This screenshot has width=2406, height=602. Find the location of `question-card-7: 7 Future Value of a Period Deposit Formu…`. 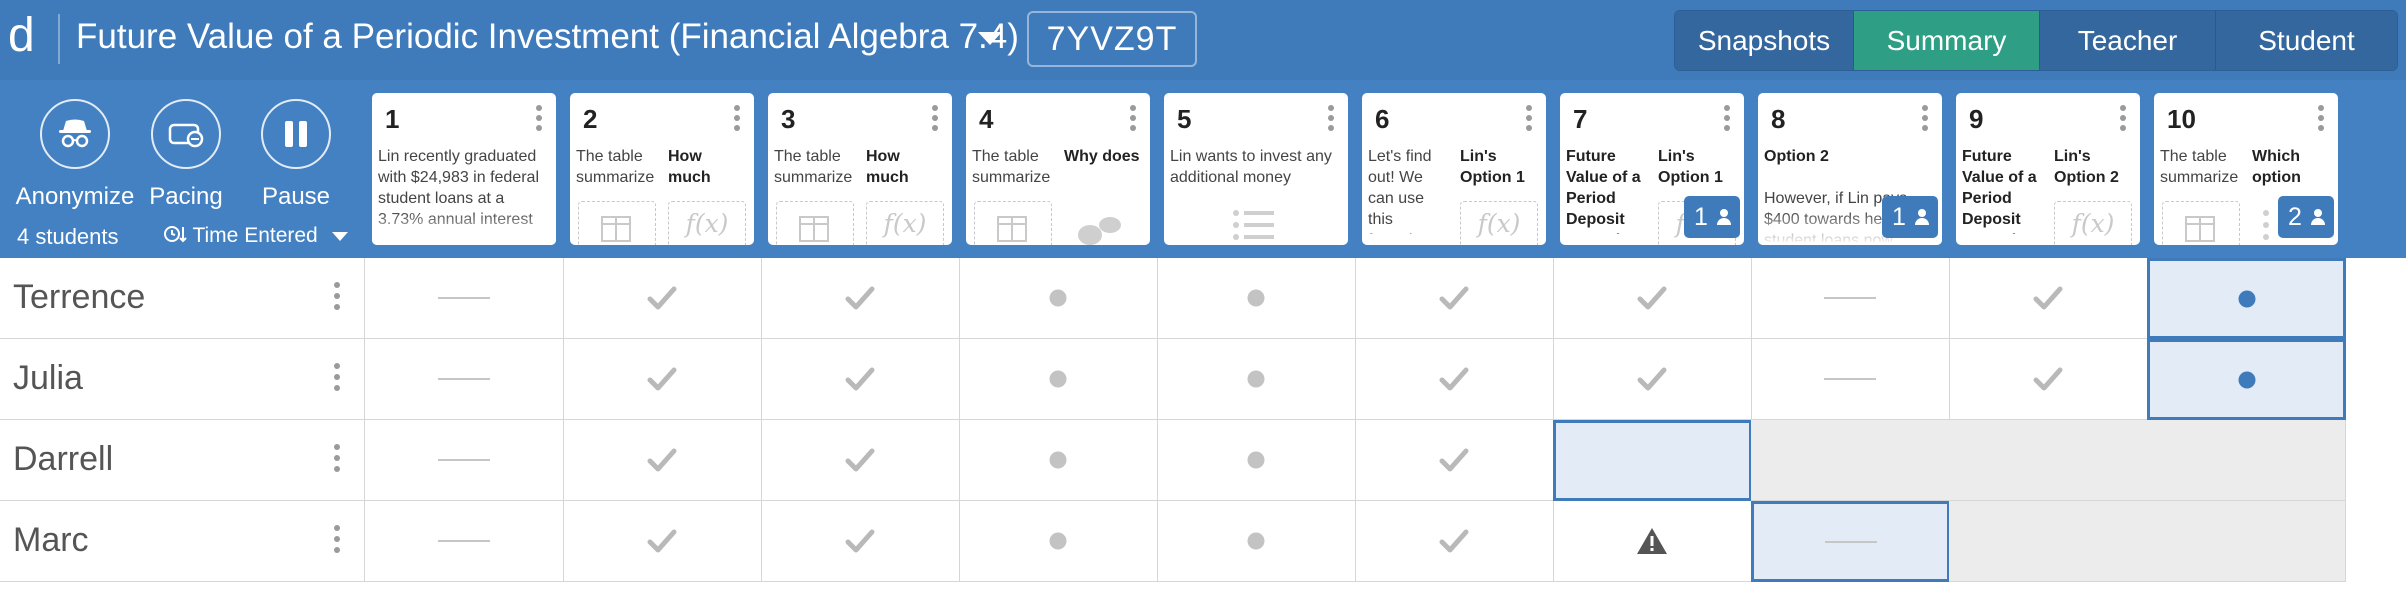

question-card-7: 7 Future Value of a Period Deposit Formu… is located at coordinates (1652, 169).